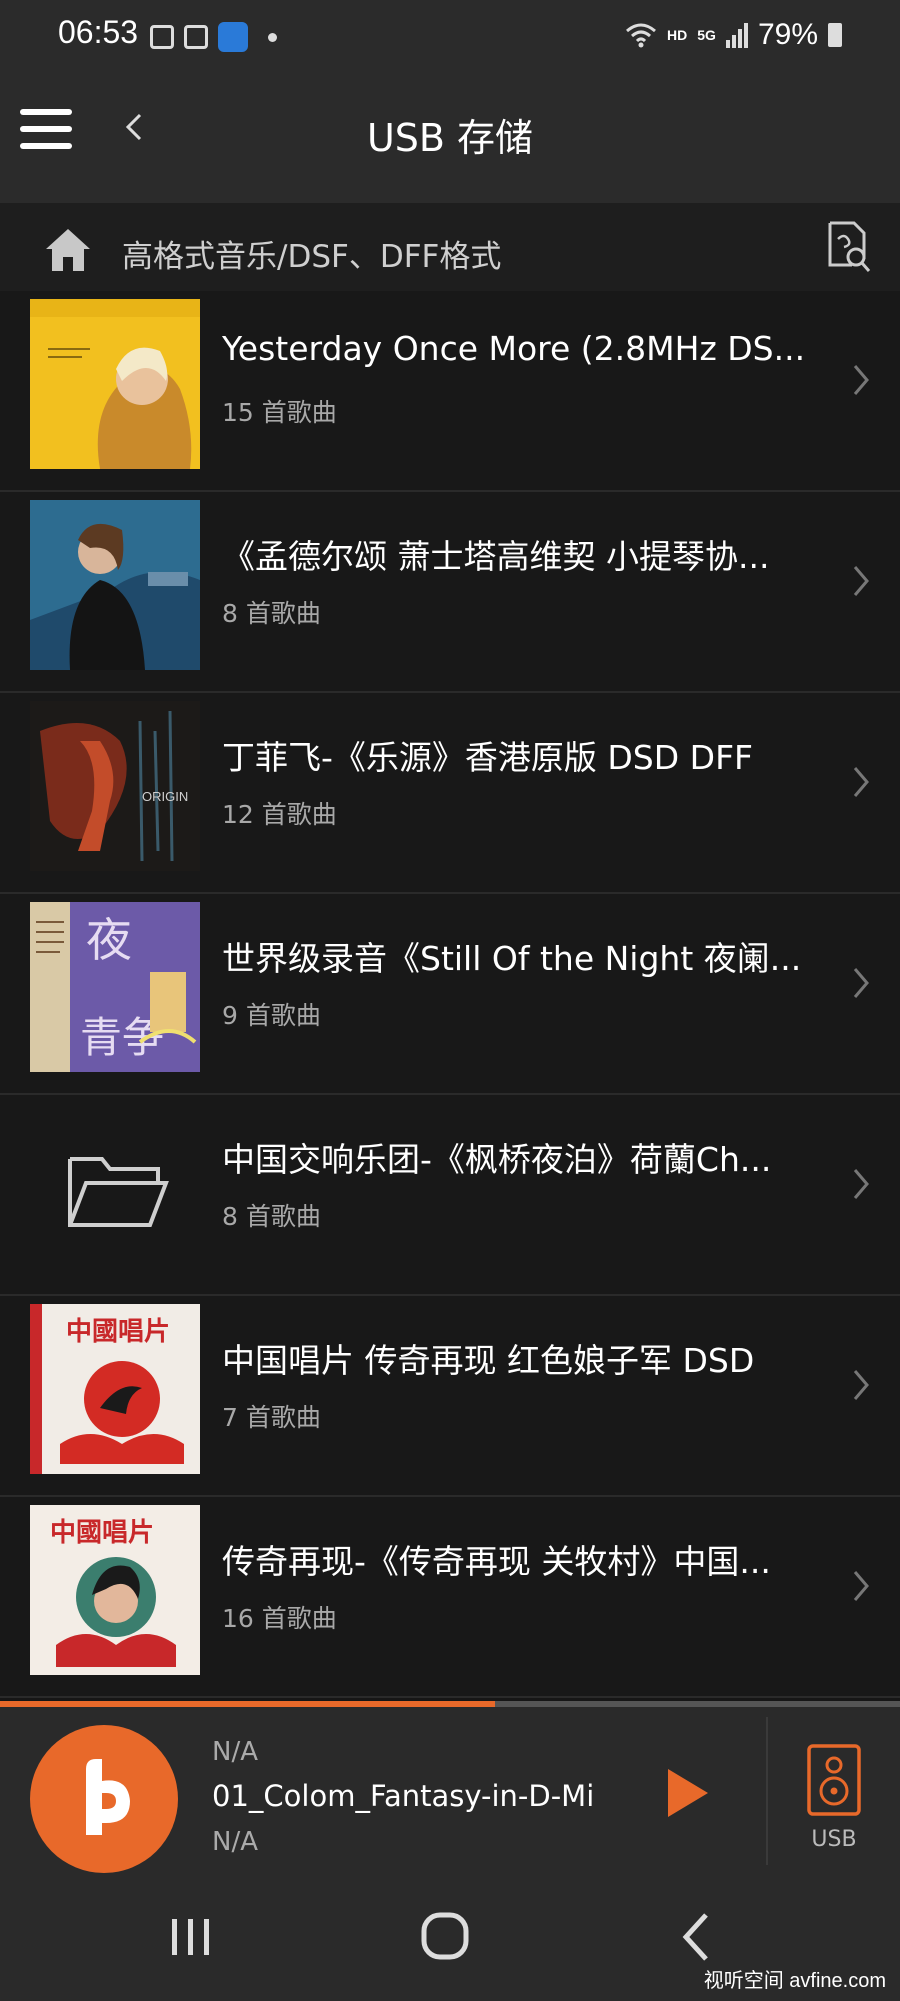  What do you see at coordinates (311, 253) in the screenshot?
I see `breadcrumb-path: 高格式音乐/DSF、DFF格式` at bounding box center [311, 253].